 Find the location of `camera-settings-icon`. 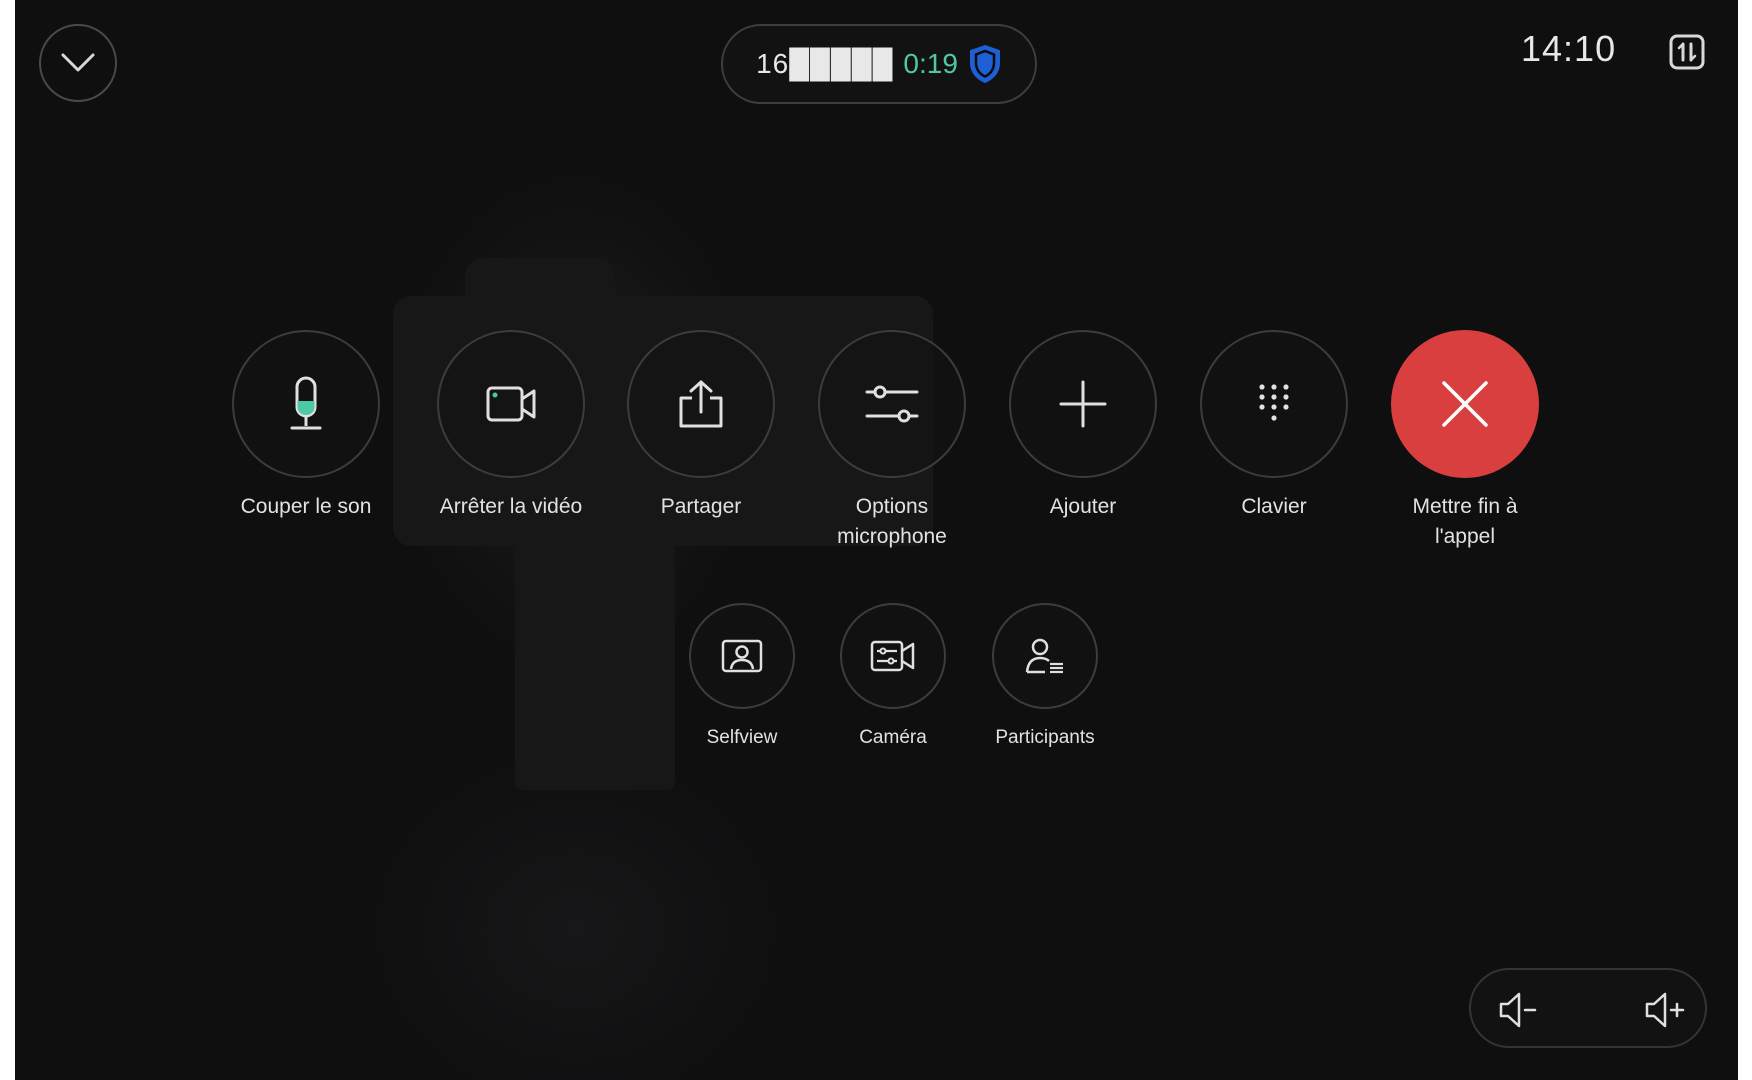

camera-settings-icon is located at coordinates (892, 656).